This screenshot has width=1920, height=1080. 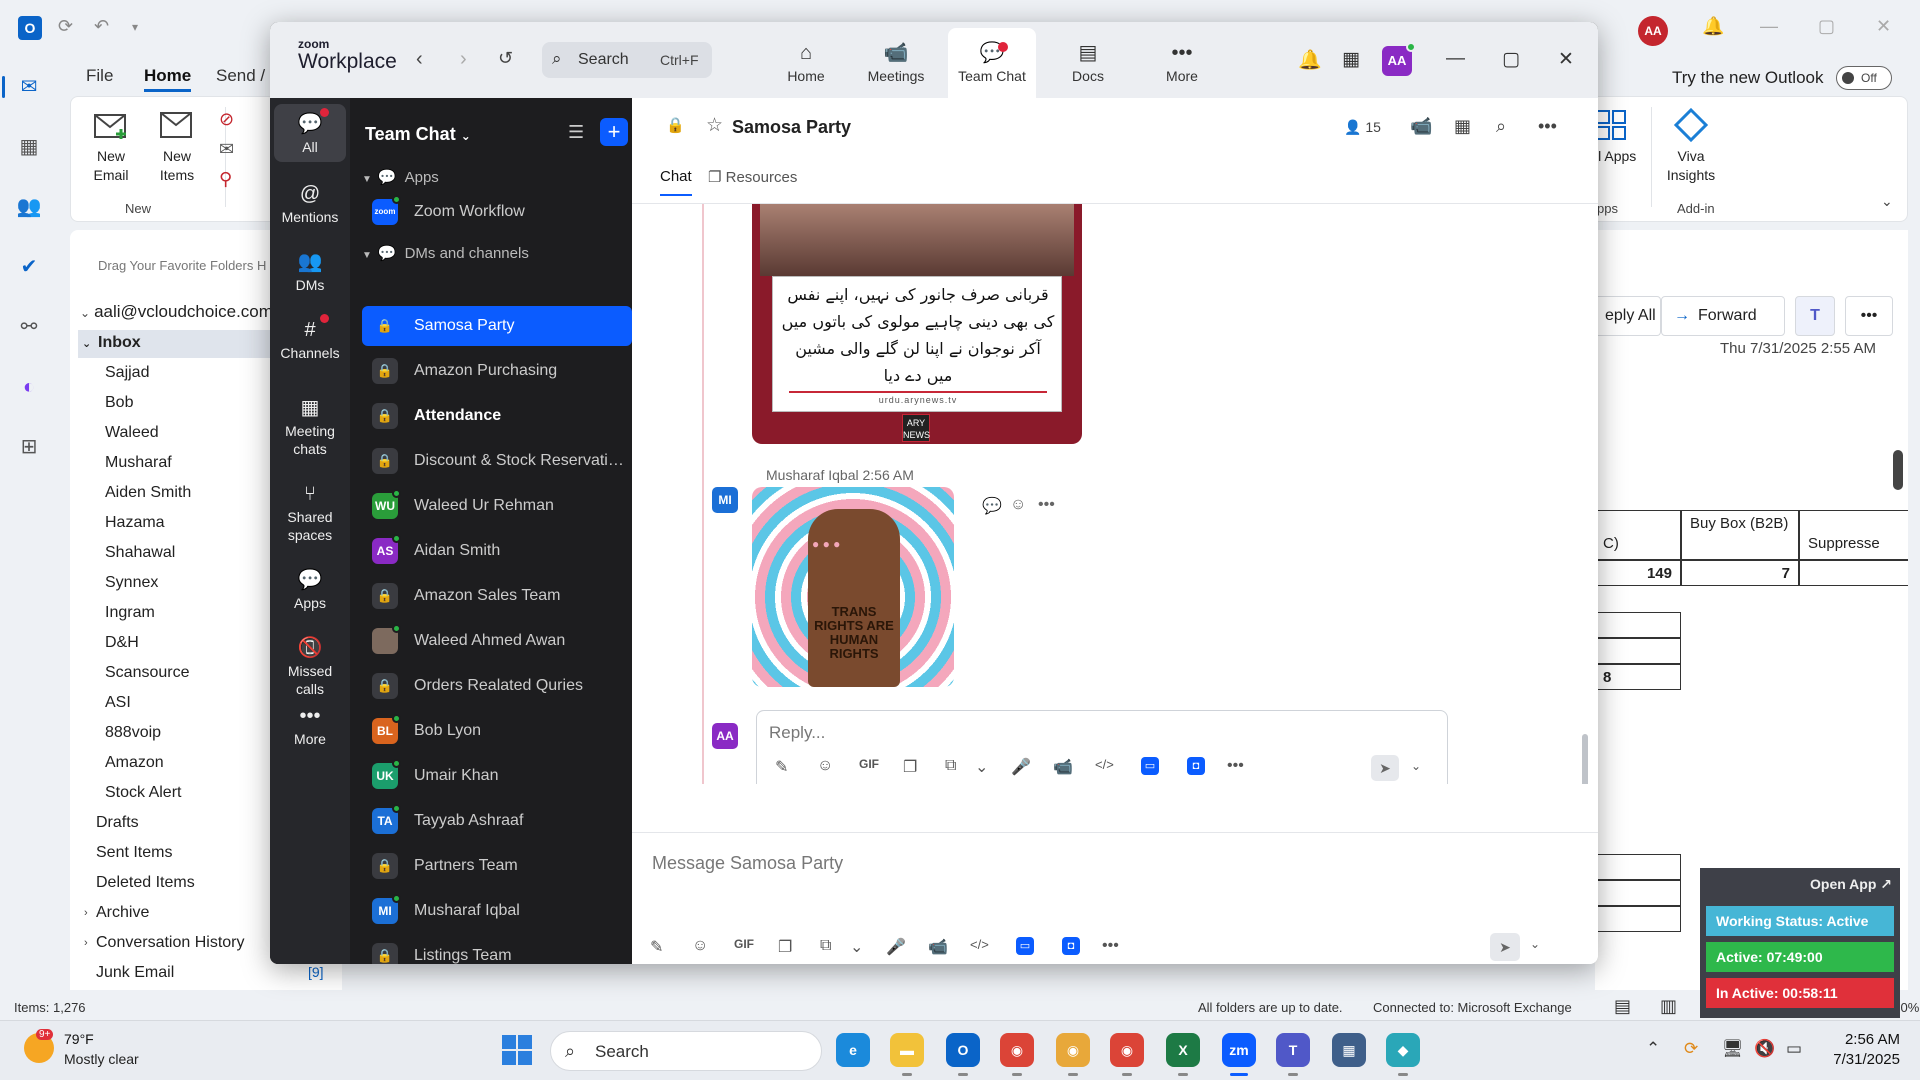 I want to click on start-button, so click(x=517, y=1050).